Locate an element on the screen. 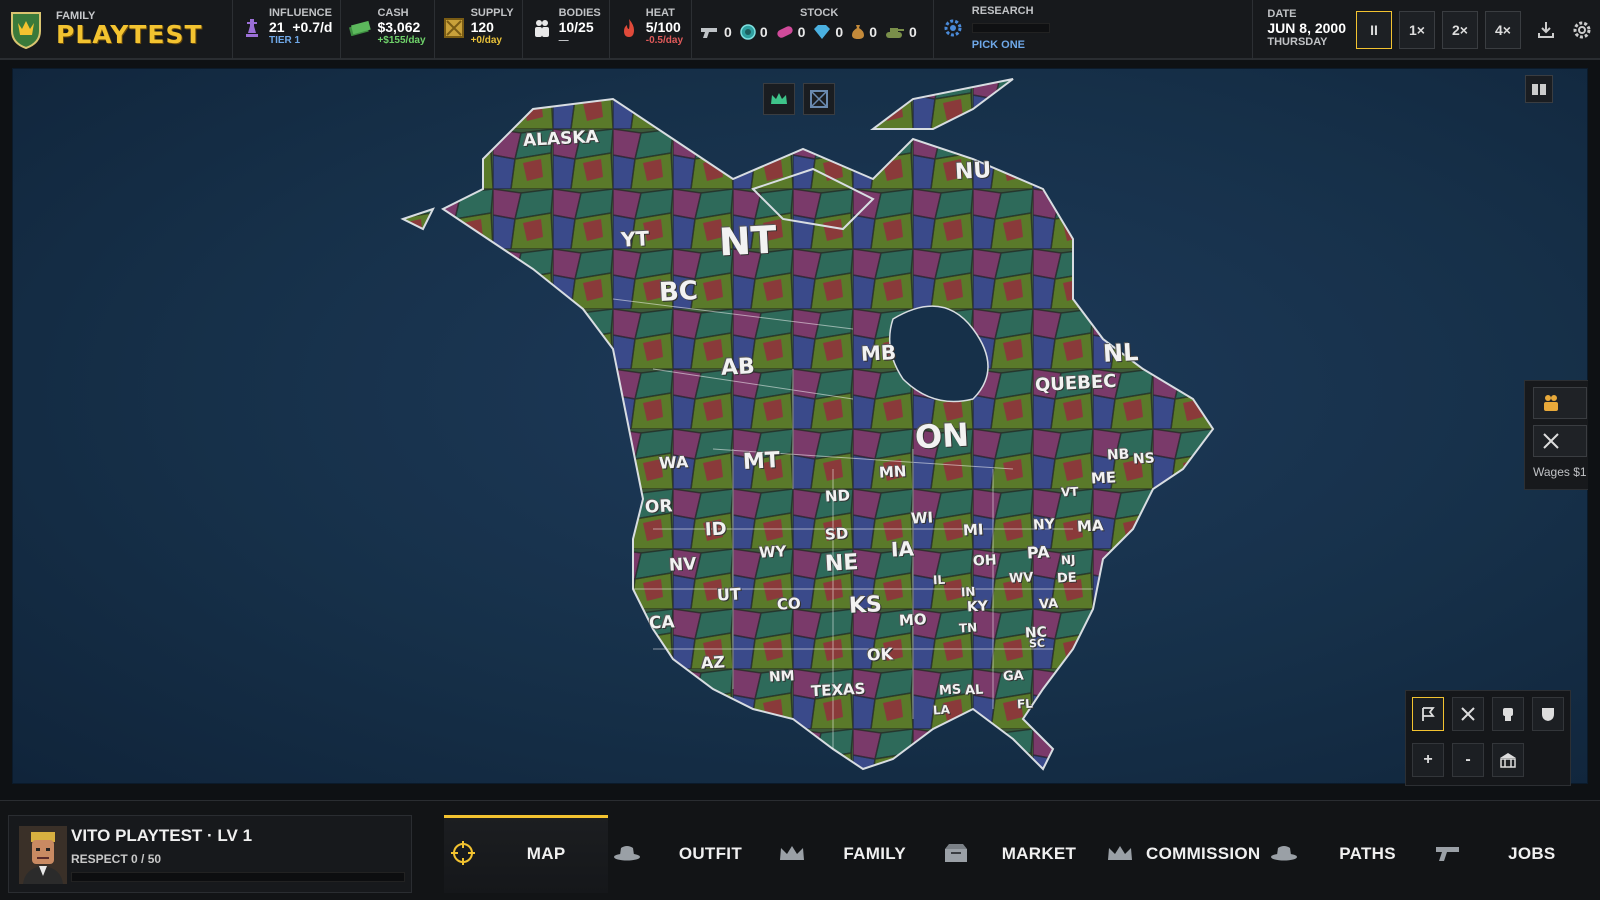 The height and width of the screenshot is (900, 1600). region-label: OH is located at coordinates (985, 560).